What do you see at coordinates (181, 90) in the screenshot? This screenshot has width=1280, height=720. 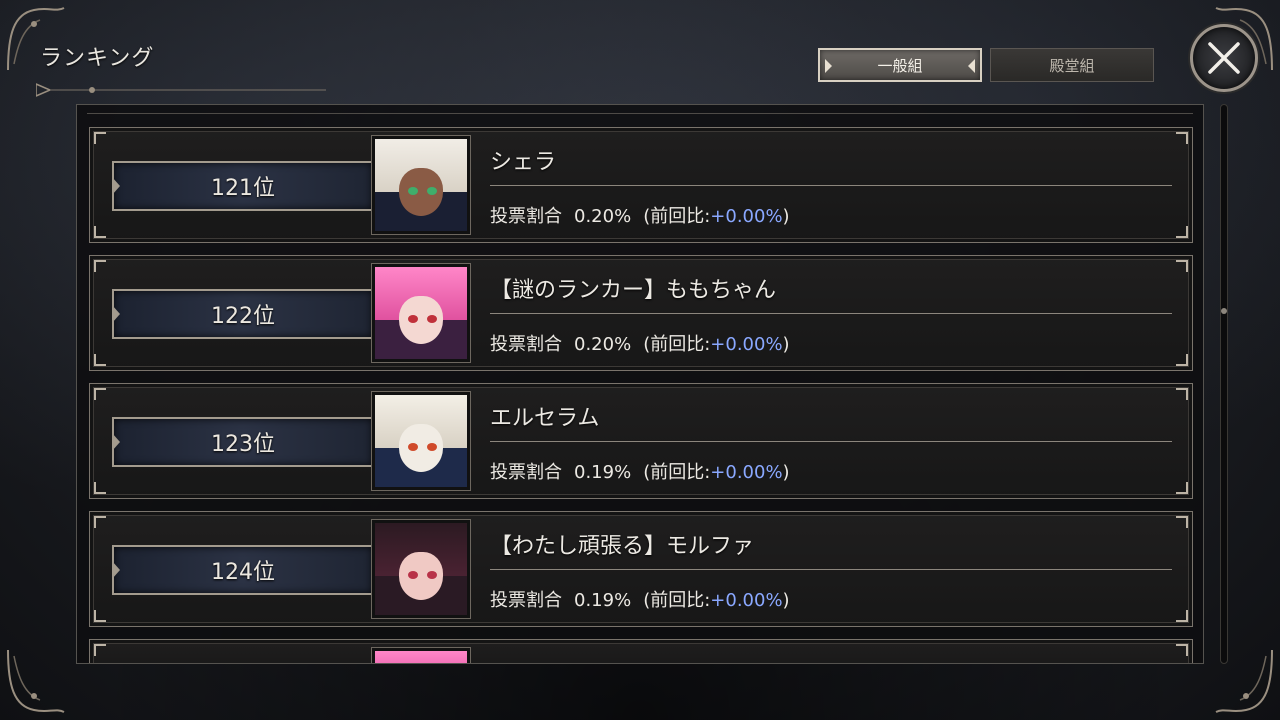 I see `title-divider` at bounding box center [181, 90].